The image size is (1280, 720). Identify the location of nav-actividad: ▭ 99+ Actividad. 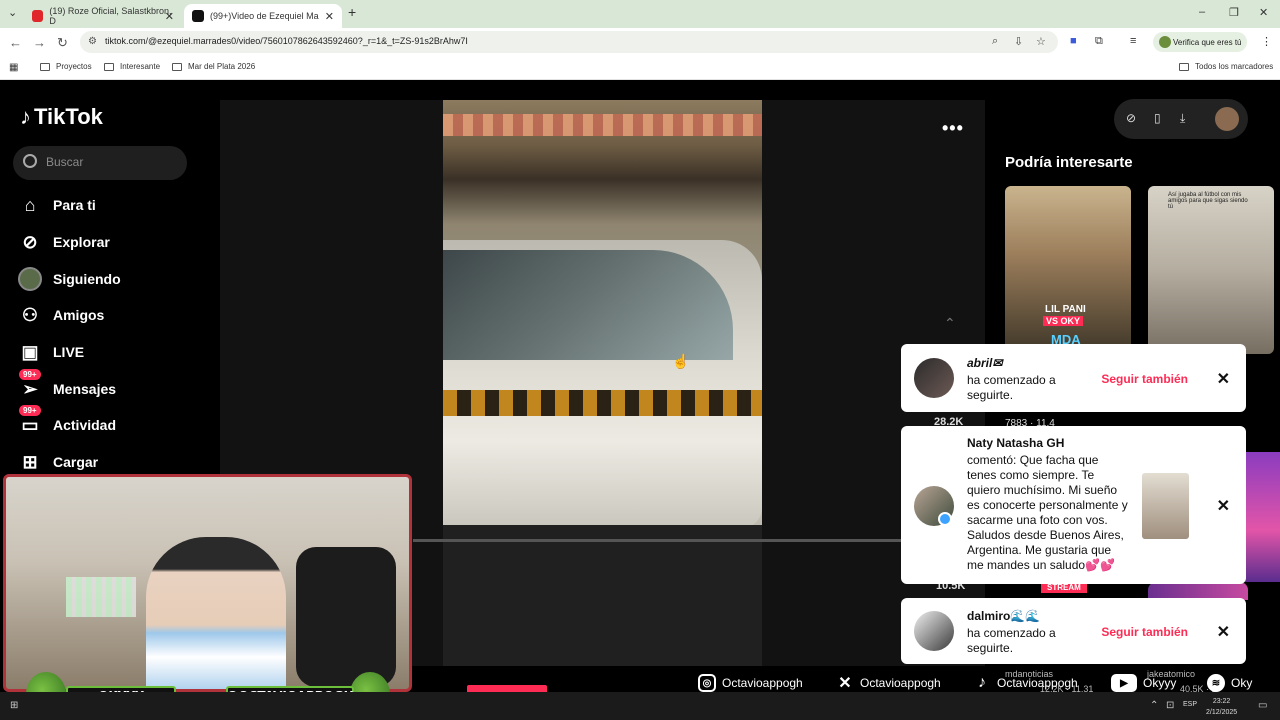
(66, 422).